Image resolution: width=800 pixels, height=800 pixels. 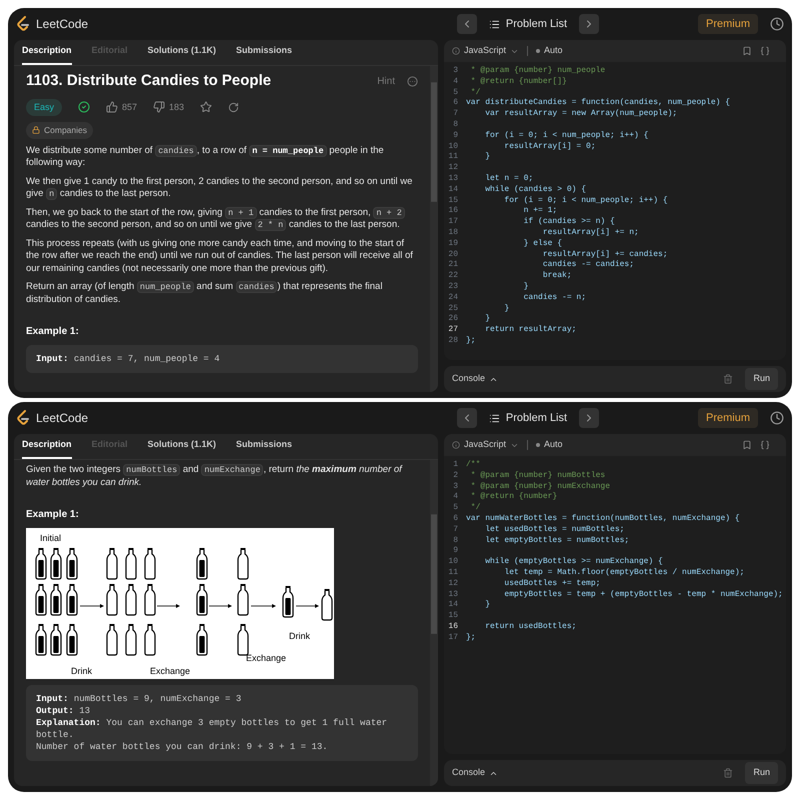 What do you see at coordinates (542, 244) in the screenshot?
I see `code-line: } else {` at bounding box center [542, 244].